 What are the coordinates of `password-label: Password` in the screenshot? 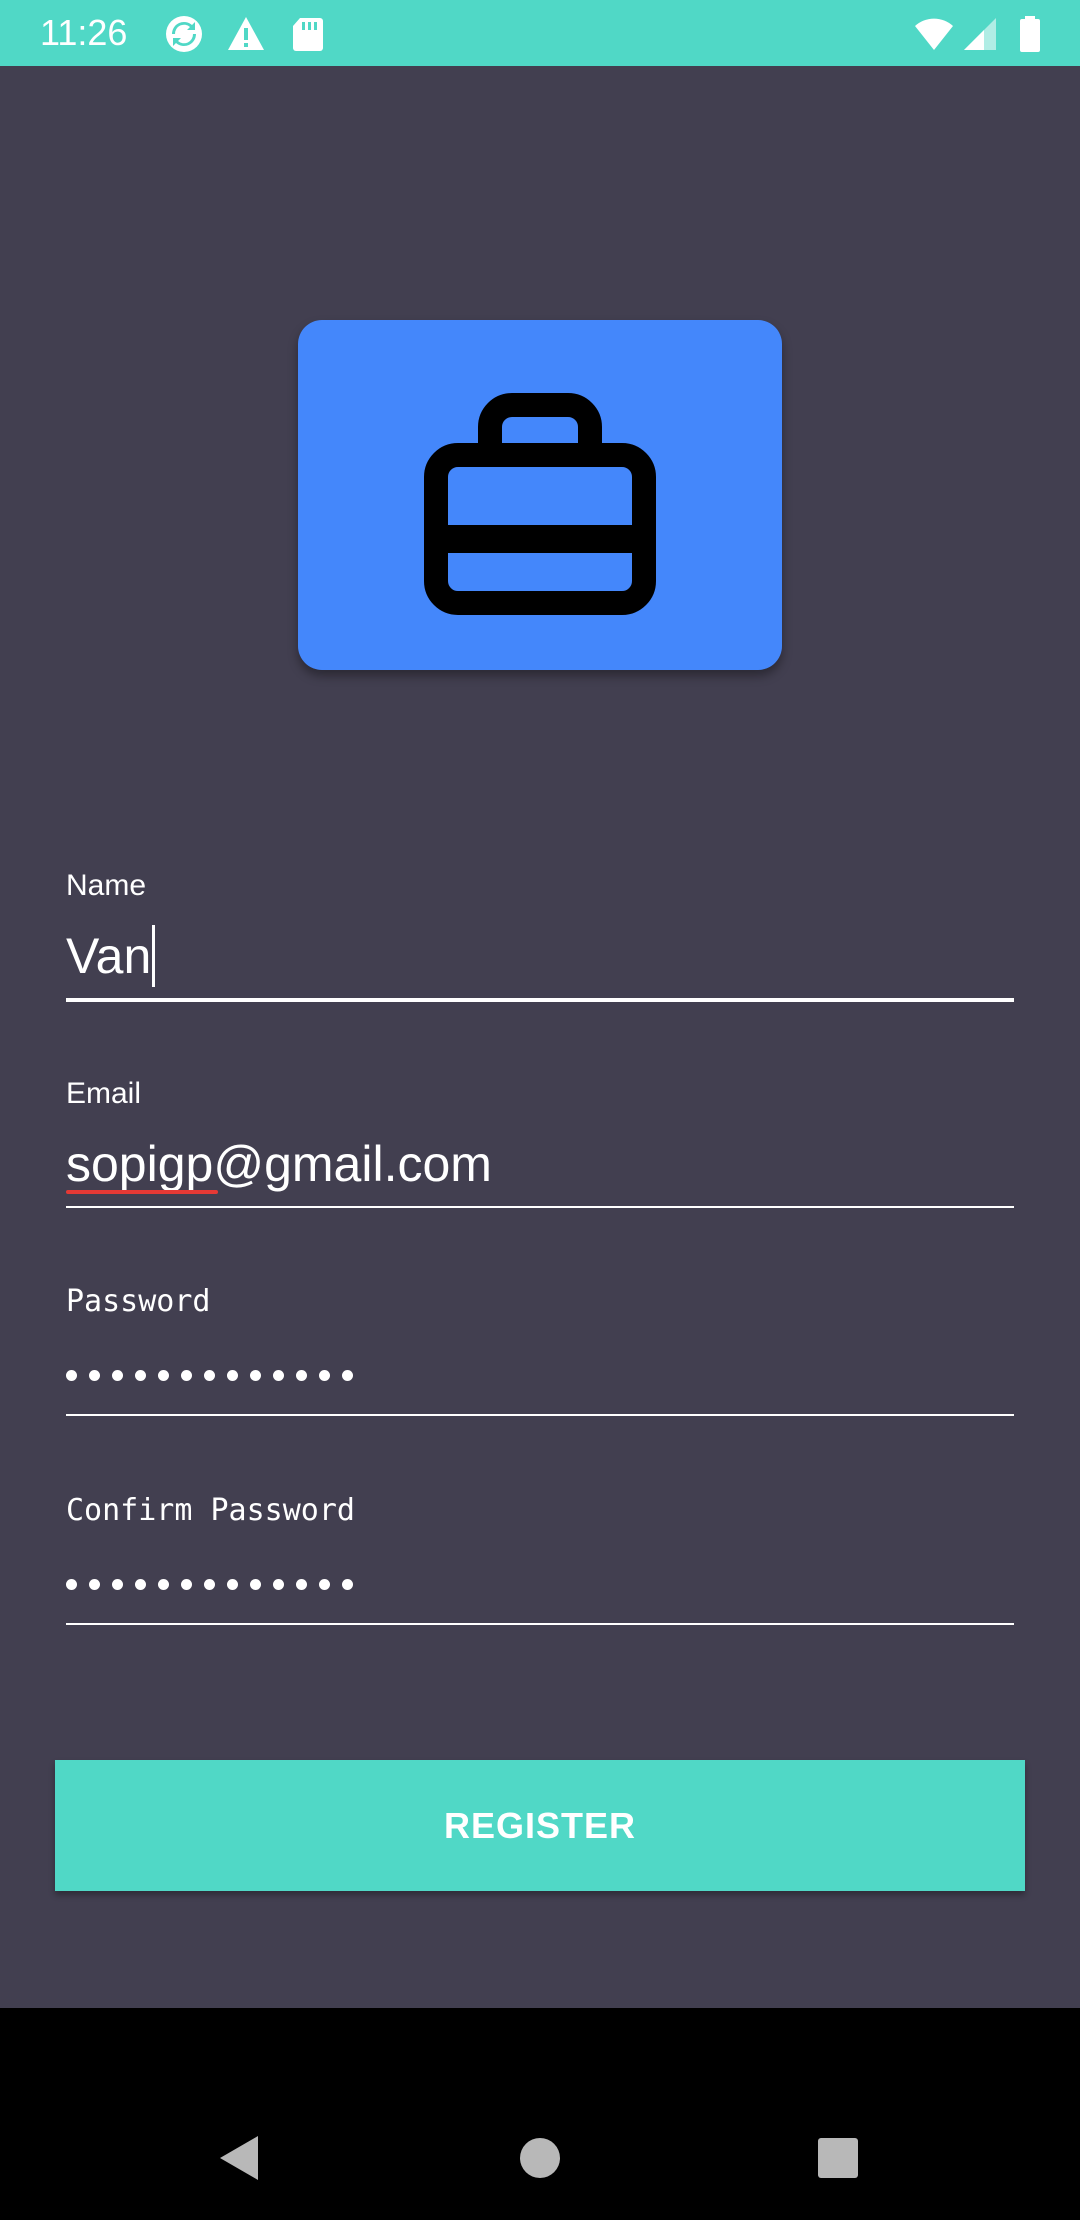 It's located at (138, 1301).